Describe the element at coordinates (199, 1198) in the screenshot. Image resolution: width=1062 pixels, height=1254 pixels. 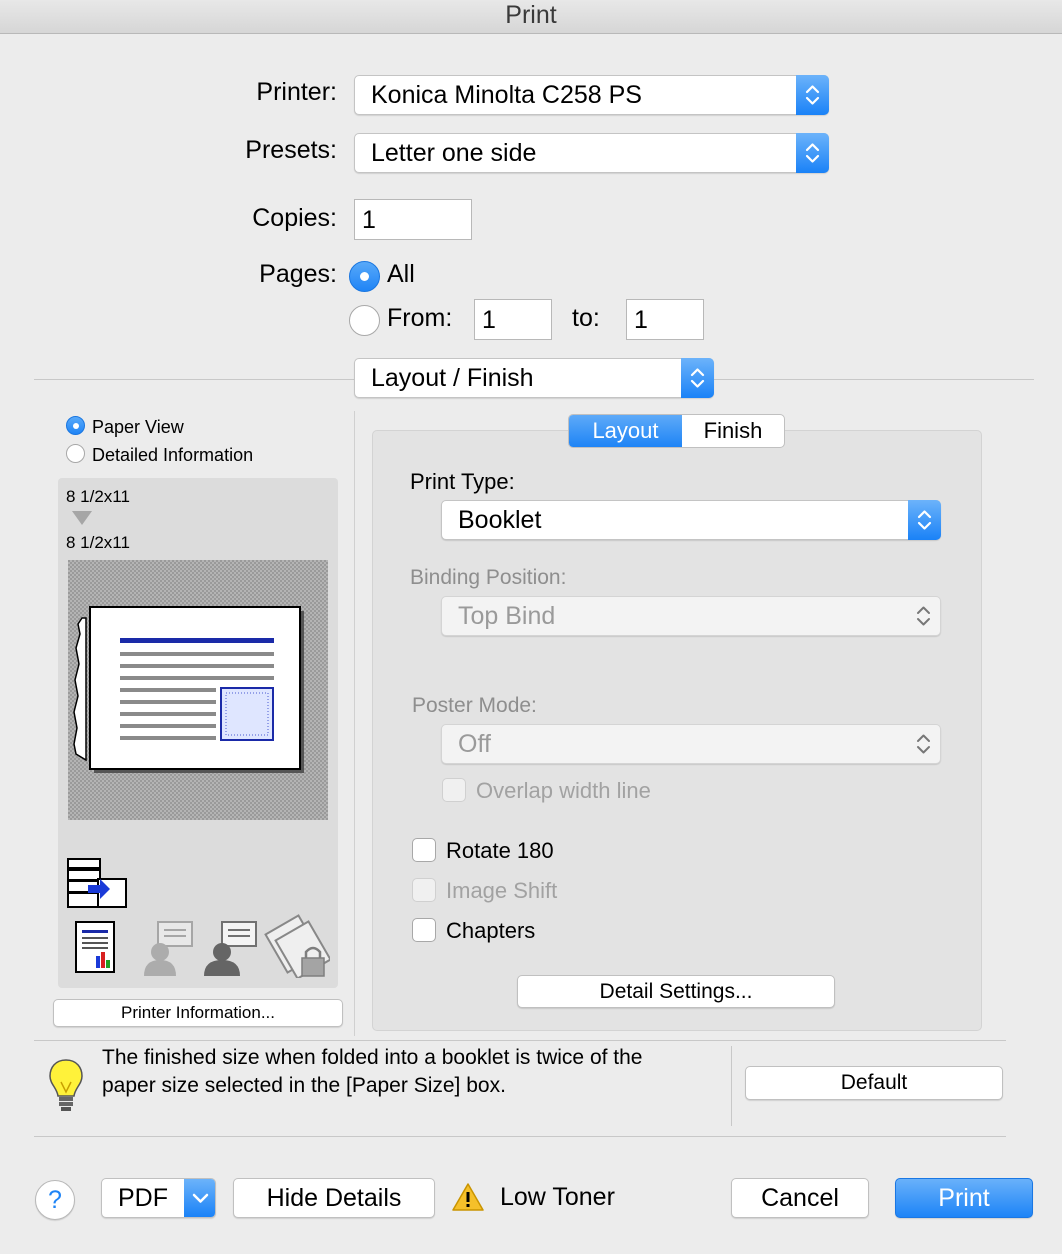
I see `chevron-down-icon` at that location.